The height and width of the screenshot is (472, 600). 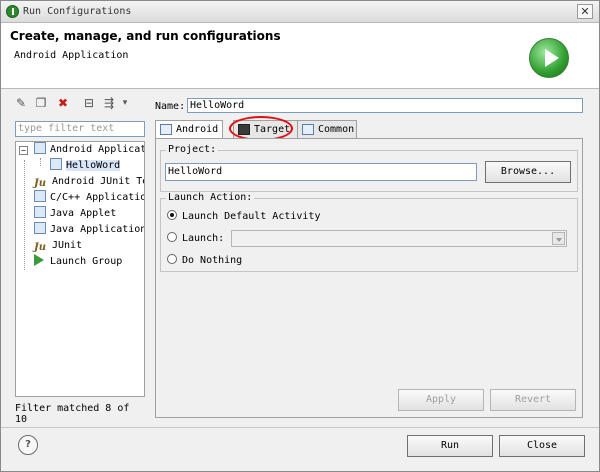 I want to click on collapse-all-icon: ⊟, so click(x=89, y=103).